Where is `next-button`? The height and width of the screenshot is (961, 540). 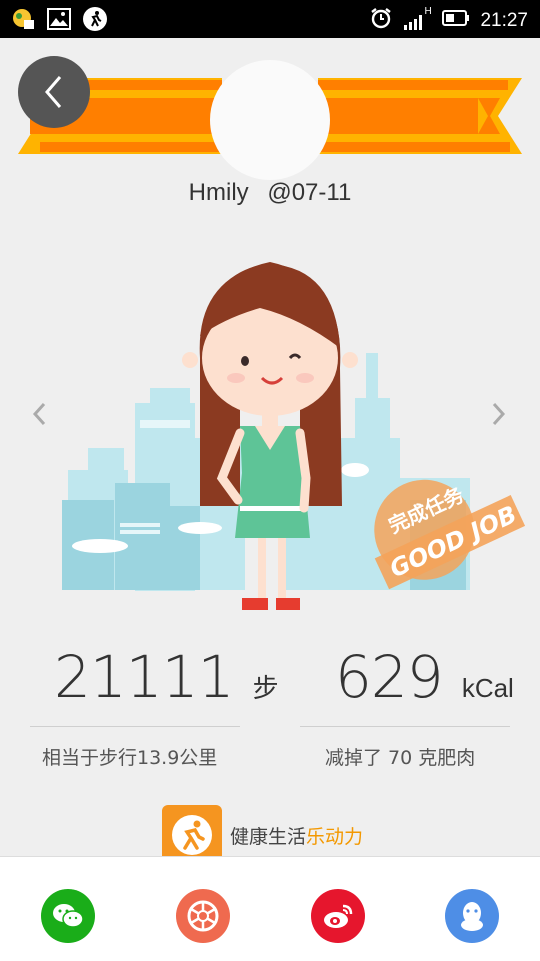 next-button is located at coordinates (499, 416).